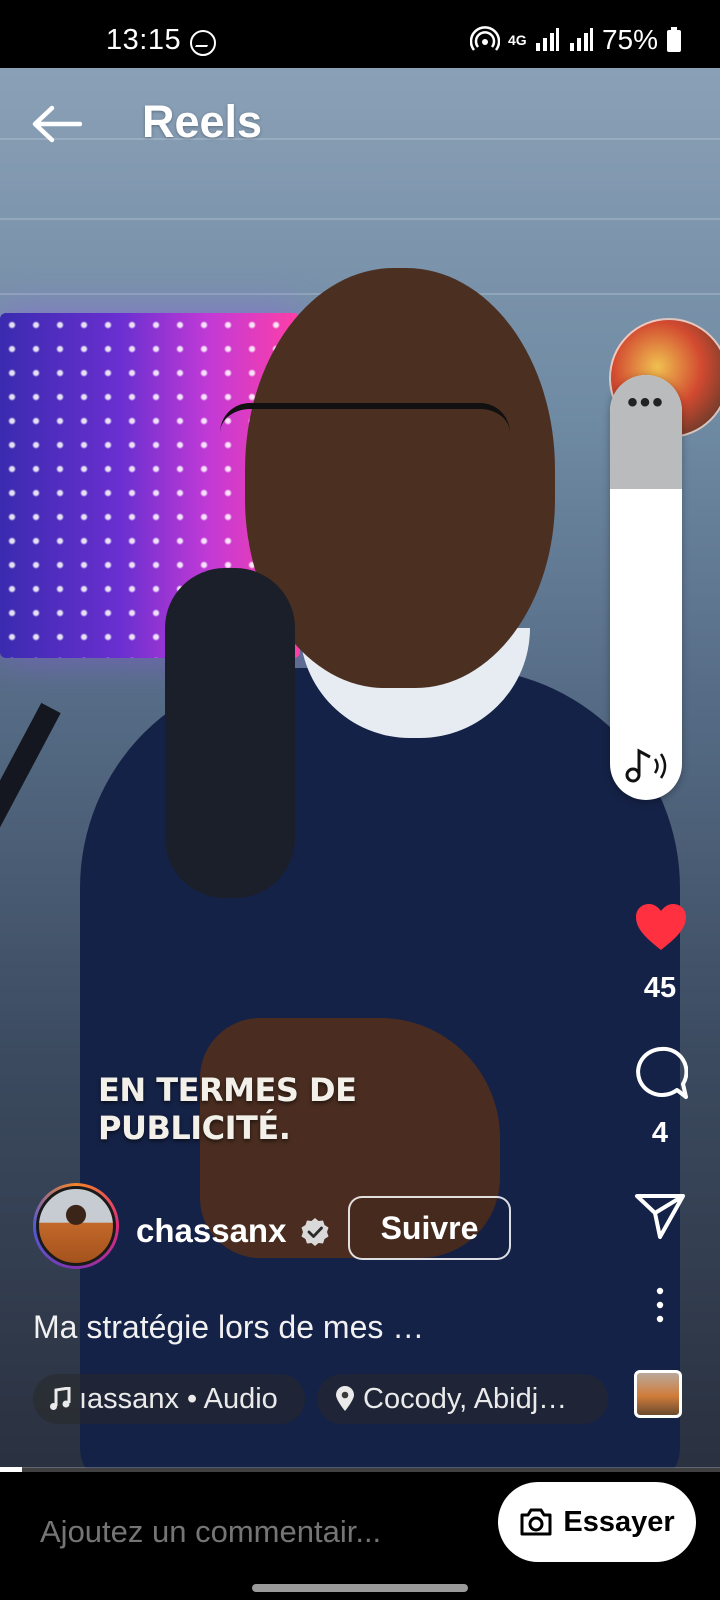 The image size is (720, 1600). Describe the element at coordinates (619, 1521) in the screenshot. I see `try-label: Essayer` at that location.